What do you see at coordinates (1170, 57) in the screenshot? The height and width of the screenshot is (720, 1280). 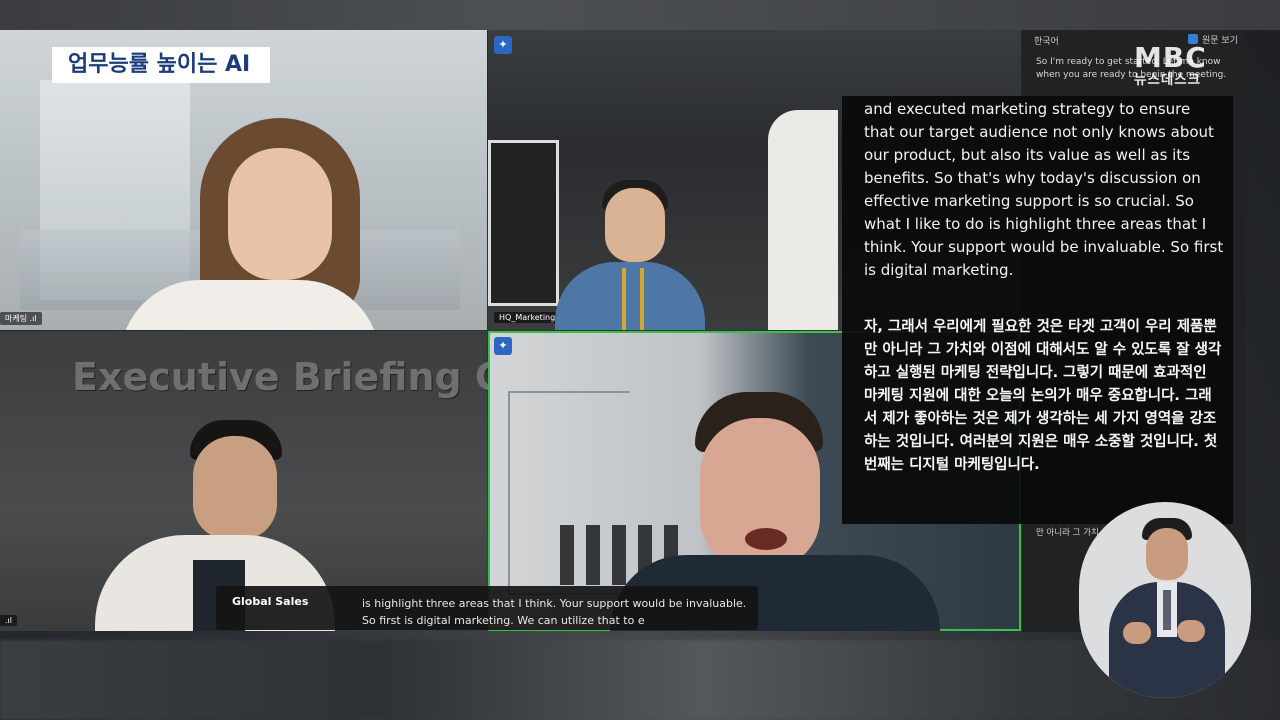 I see `mbc-logo-text: MBC` at bounding box center [1170, 57].